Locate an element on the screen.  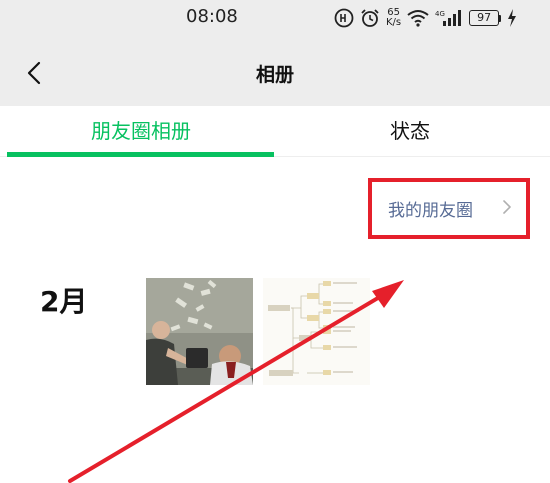
tab-status: 状态 is located at coordinates (410, 131).